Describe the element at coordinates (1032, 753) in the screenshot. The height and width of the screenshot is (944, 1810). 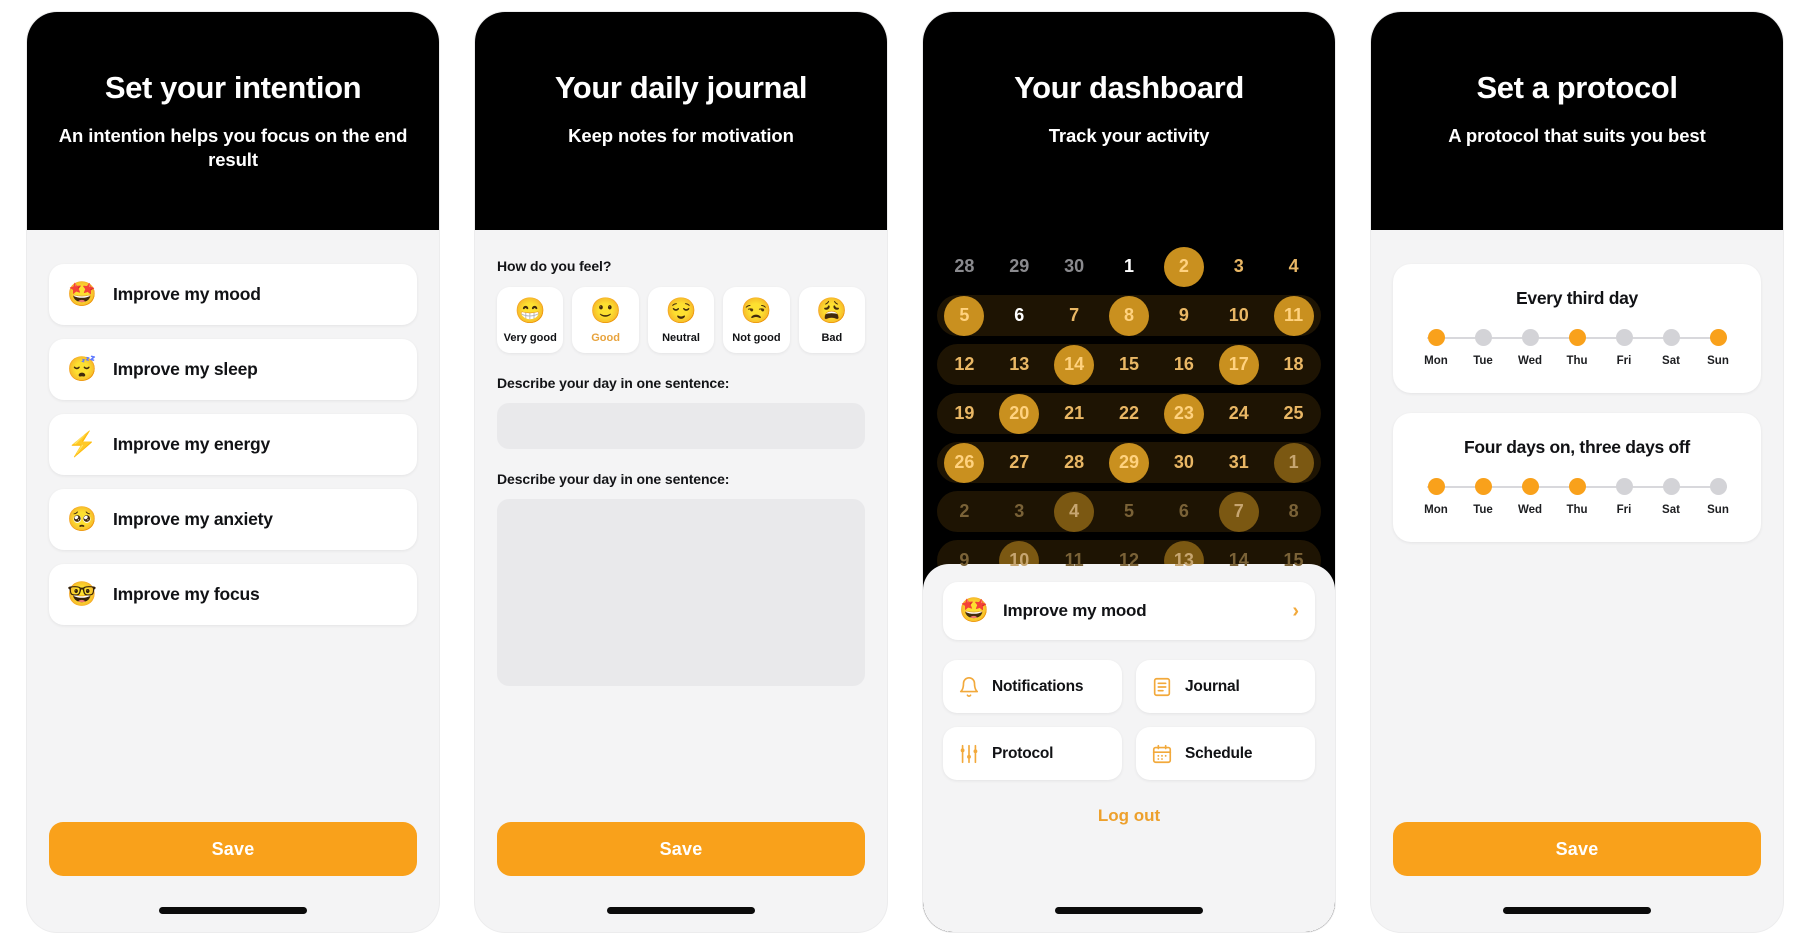
I see `tile-protocol: Protocol` at that location.